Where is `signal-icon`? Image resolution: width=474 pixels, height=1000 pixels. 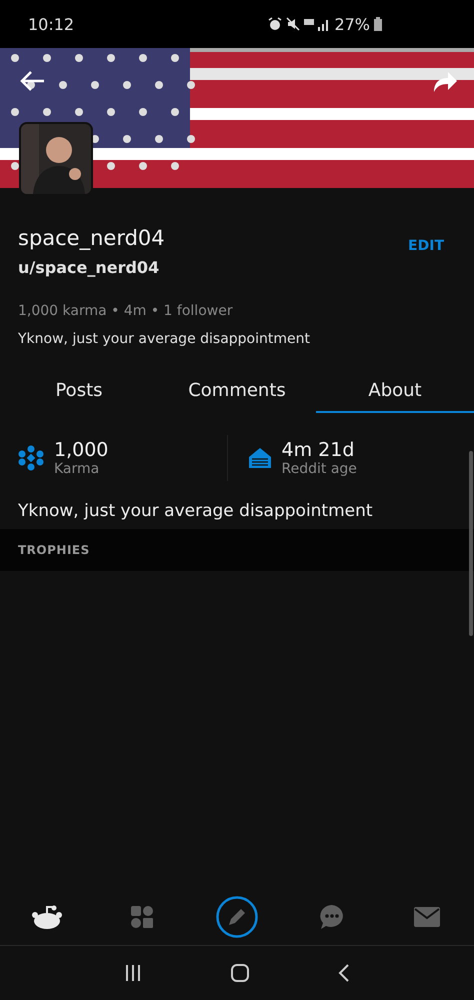
signal-icon is located at coordinates (317, 24).